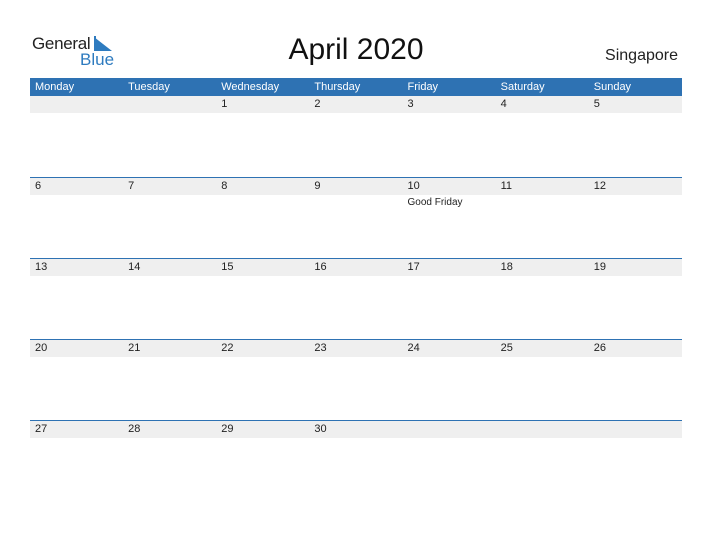 The width and height of the screenshot is (712, 550). I want to click on weekday-wednesday: Wednesday, so click(250, 87).